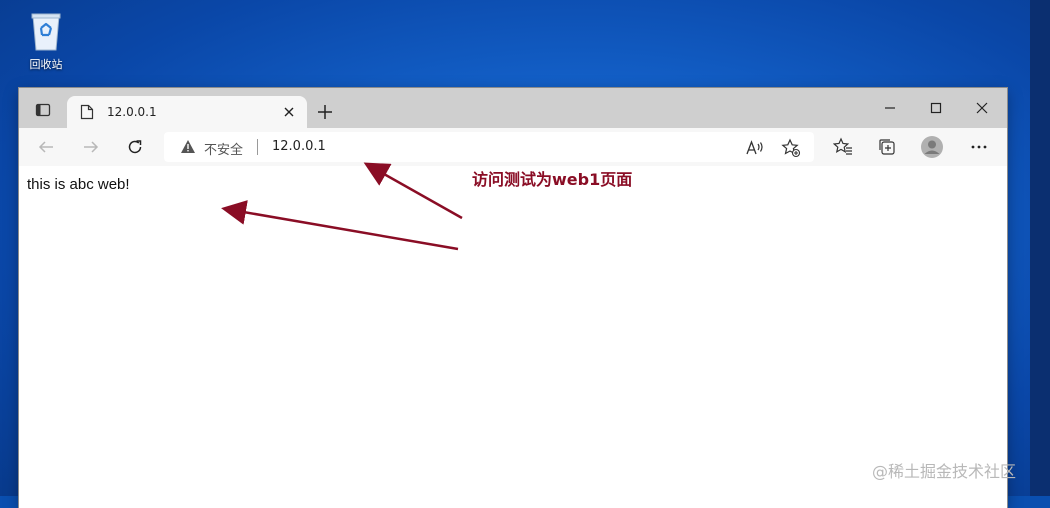  Describe the element at coordinates (299, 146) in the screenshot. I see `url-text: 12.0.0.1` at that location.